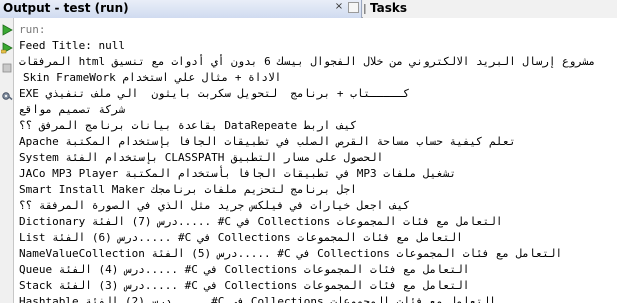 The image size is (617, 303). Describe the element at coordinates (152, 77) in the screenshot. I see `console-line: الاداة + مثال علي استخدام Skin FrameWork` at that location.